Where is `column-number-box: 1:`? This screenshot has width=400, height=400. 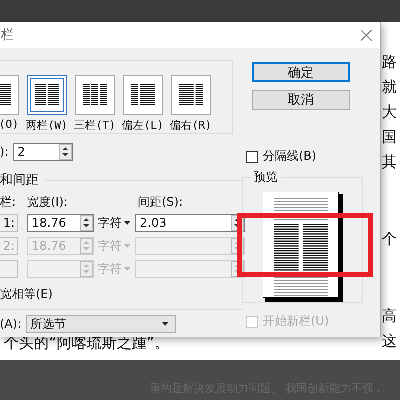
column-number-box: 1: is located at coordinates (9, 223).